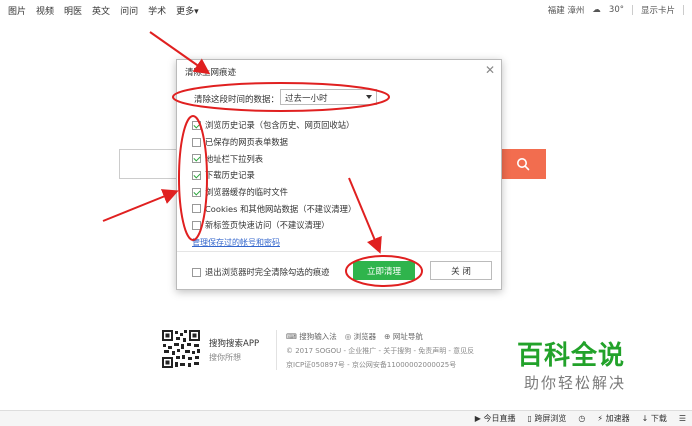 This screenshot has width=692, height=426. What do you see at coordinates (237, 100) in the screenshot?
I see `time-range-label: 清除这段时间的数据：` at bounding box center [237, 100].